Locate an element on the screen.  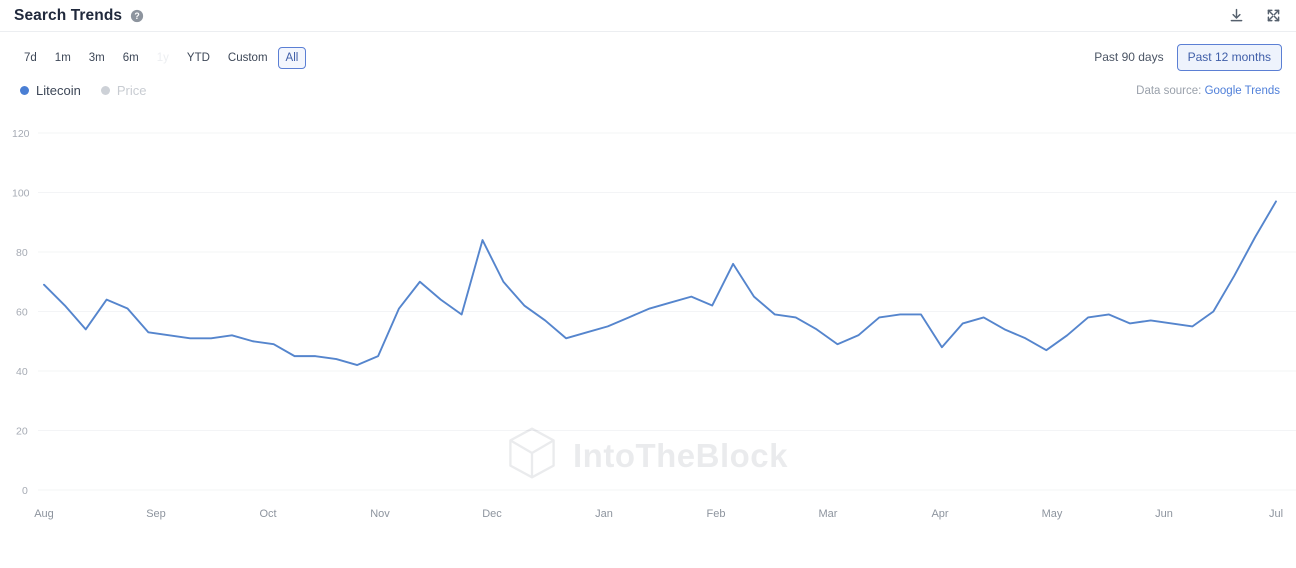
svg-text: 120 is located at coordinates (21, 134).